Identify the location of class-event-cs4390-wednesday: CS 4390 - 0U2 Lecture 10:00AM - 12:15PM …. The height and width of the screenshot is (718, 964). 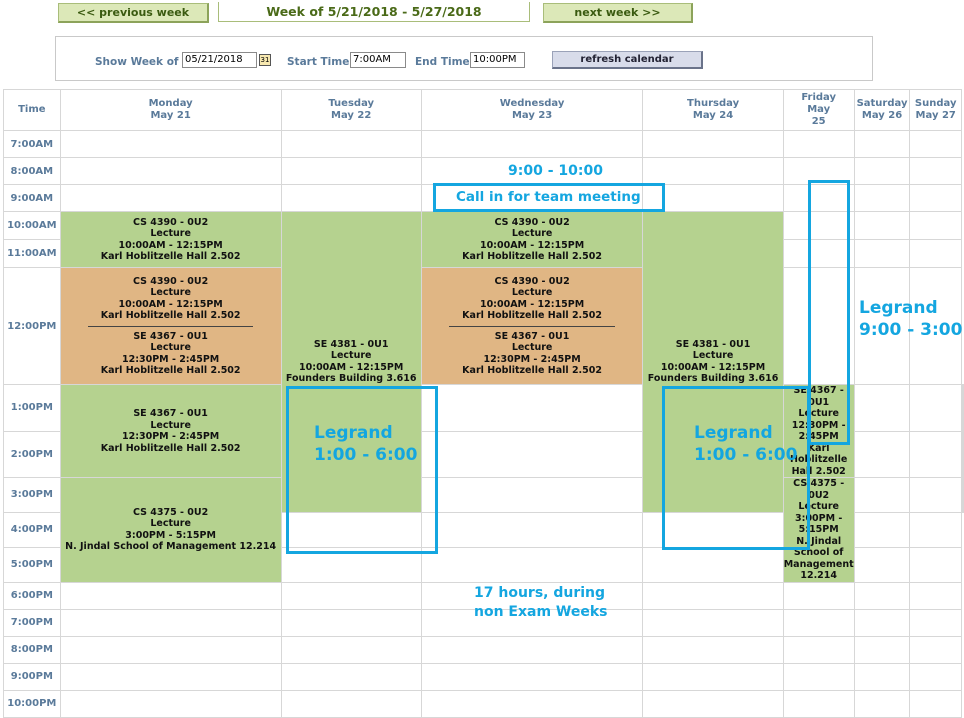
(532, 239).